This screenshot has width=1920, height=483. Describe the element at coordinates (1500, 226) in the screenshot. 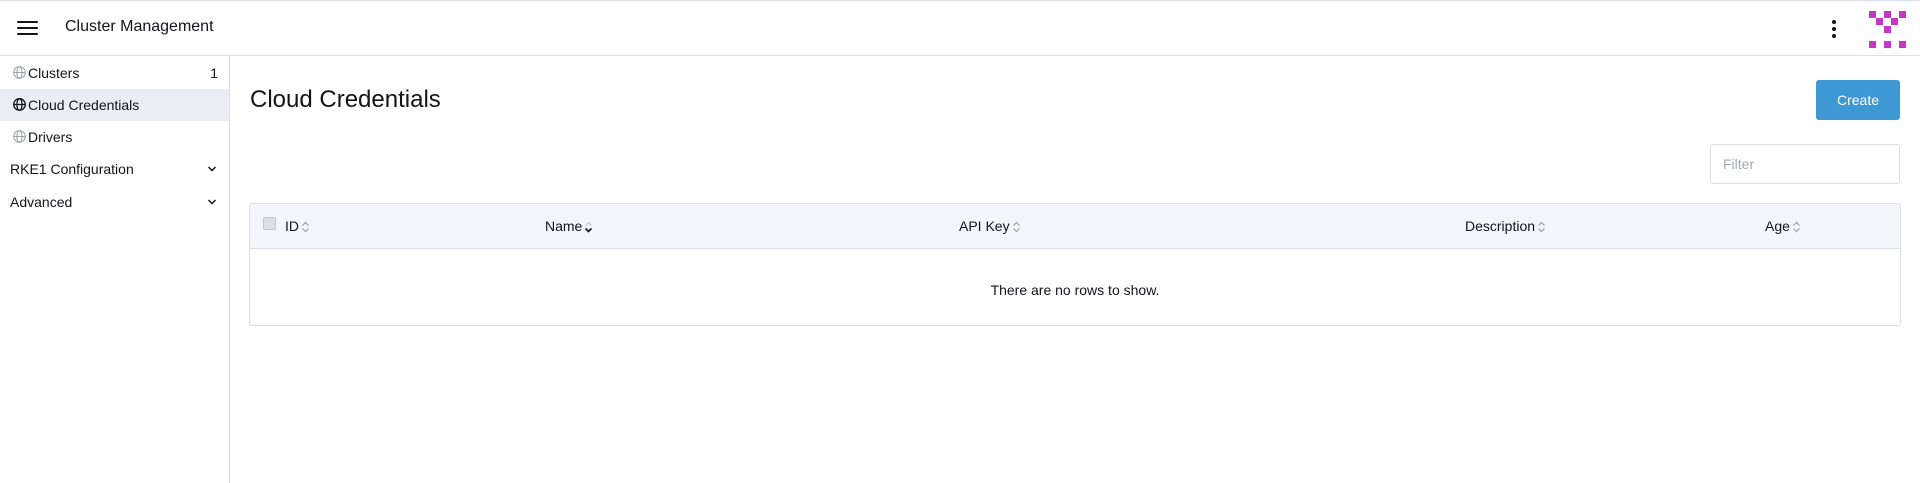

I see `column-label: Description` at that location.